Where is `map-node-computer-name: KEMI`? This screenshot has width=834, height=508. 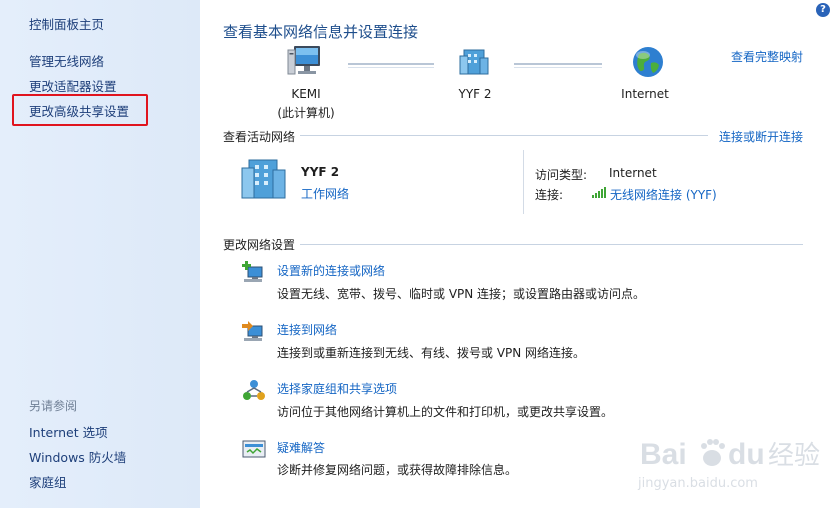 map-node-computer-name: KEMI is located at coordinates (306, 94).